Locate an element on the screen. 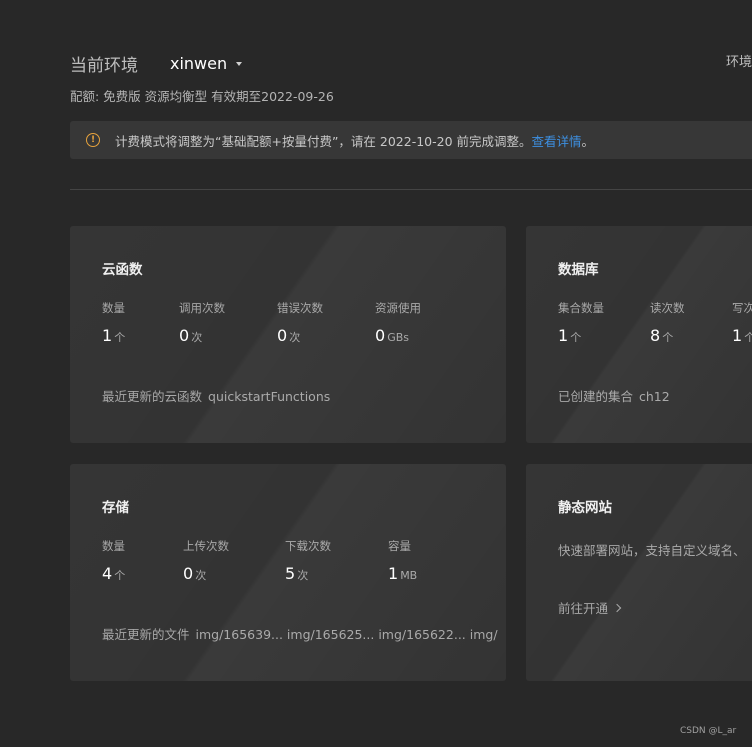 This screenshot has width=752, height=747. stat-value: 5 is located at coordinates (290, 573).